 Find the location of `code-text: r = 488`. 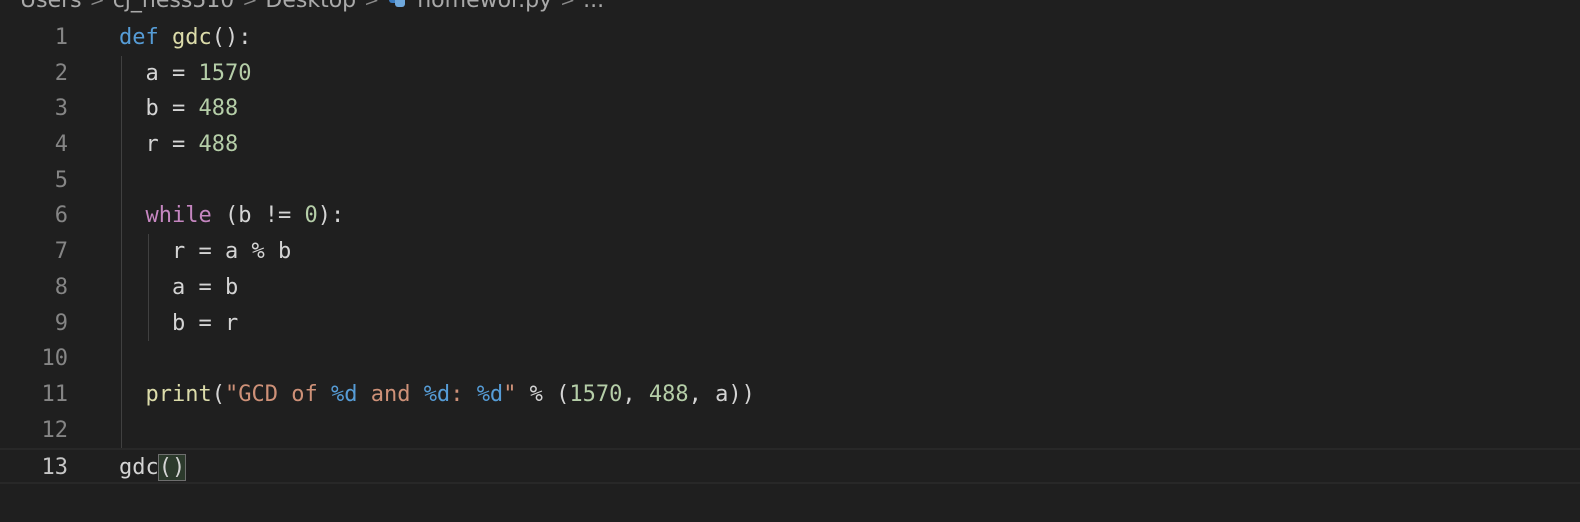

code-text: r = 488 is located at coordinates (178, 145).